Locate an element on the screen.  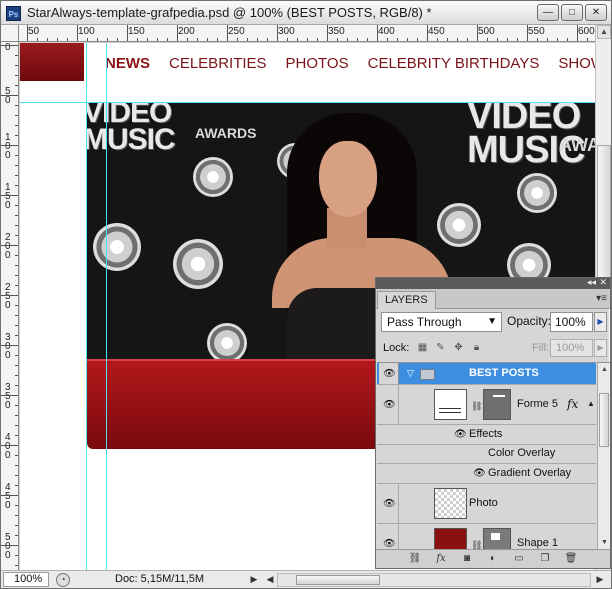
effect-row-color-overlay: Color Overlay is located at coordinates (486, 454).